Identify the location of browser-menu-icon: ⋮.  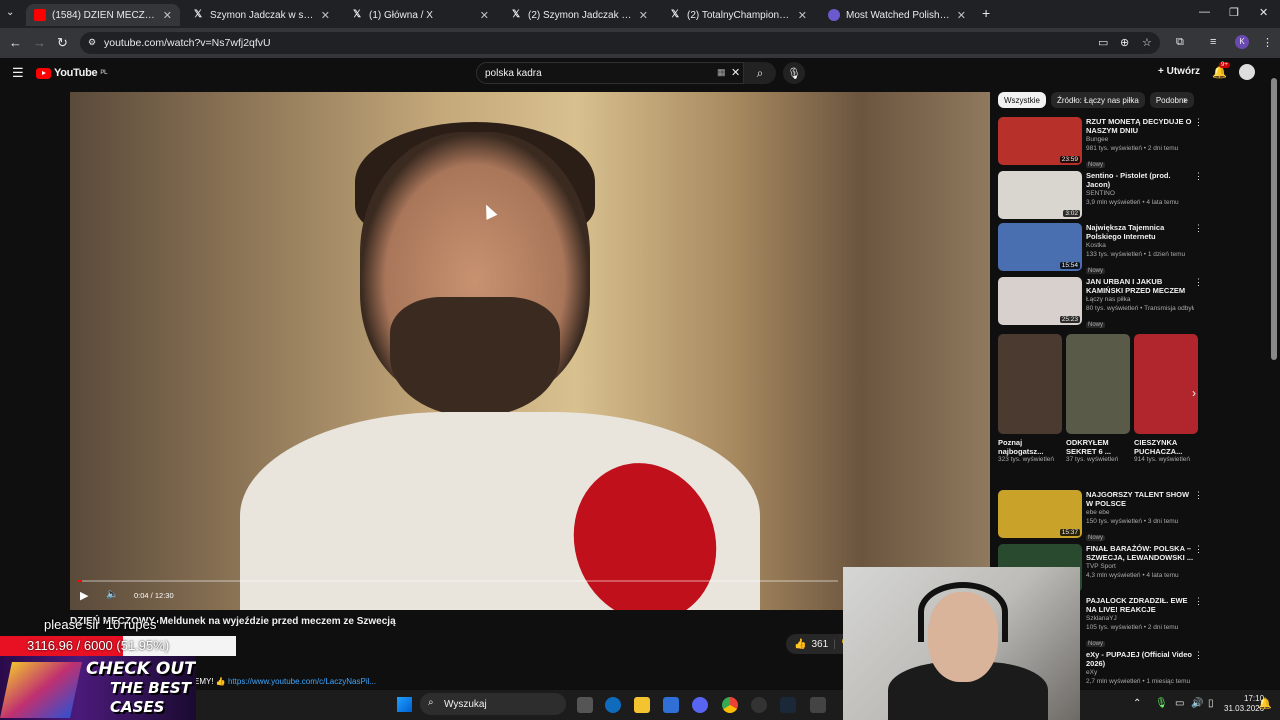
(1267, 42).